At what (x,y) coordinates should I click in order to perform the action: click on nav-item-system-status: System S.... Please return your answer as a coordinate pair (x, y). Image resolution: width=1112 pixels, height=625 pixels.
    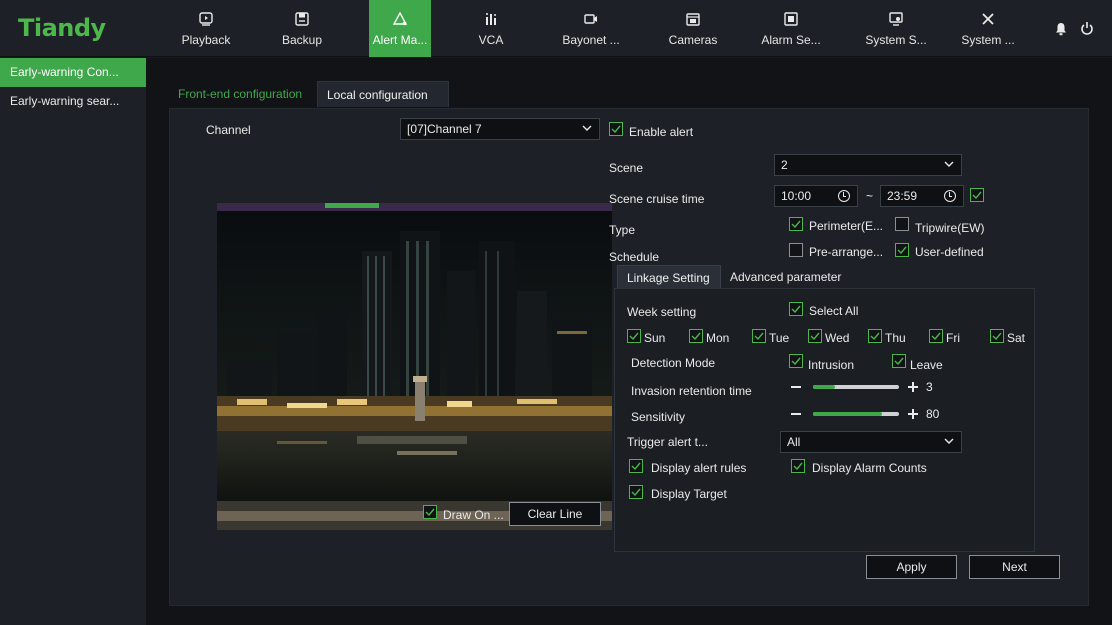
    Looking at the image, I should click on (896, 28).